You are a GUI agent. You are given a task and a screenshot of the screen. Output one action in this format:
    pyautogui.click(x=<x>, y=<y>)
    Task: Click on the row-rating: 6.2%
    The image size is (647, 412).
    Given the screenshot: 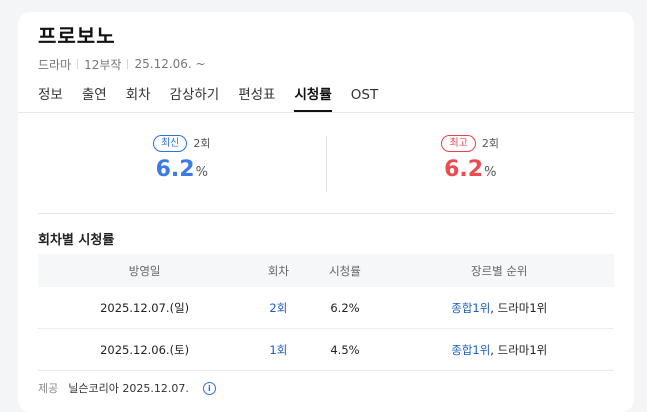 What is the action you would take?
    pyautogui.click(x=345, y=308)
    